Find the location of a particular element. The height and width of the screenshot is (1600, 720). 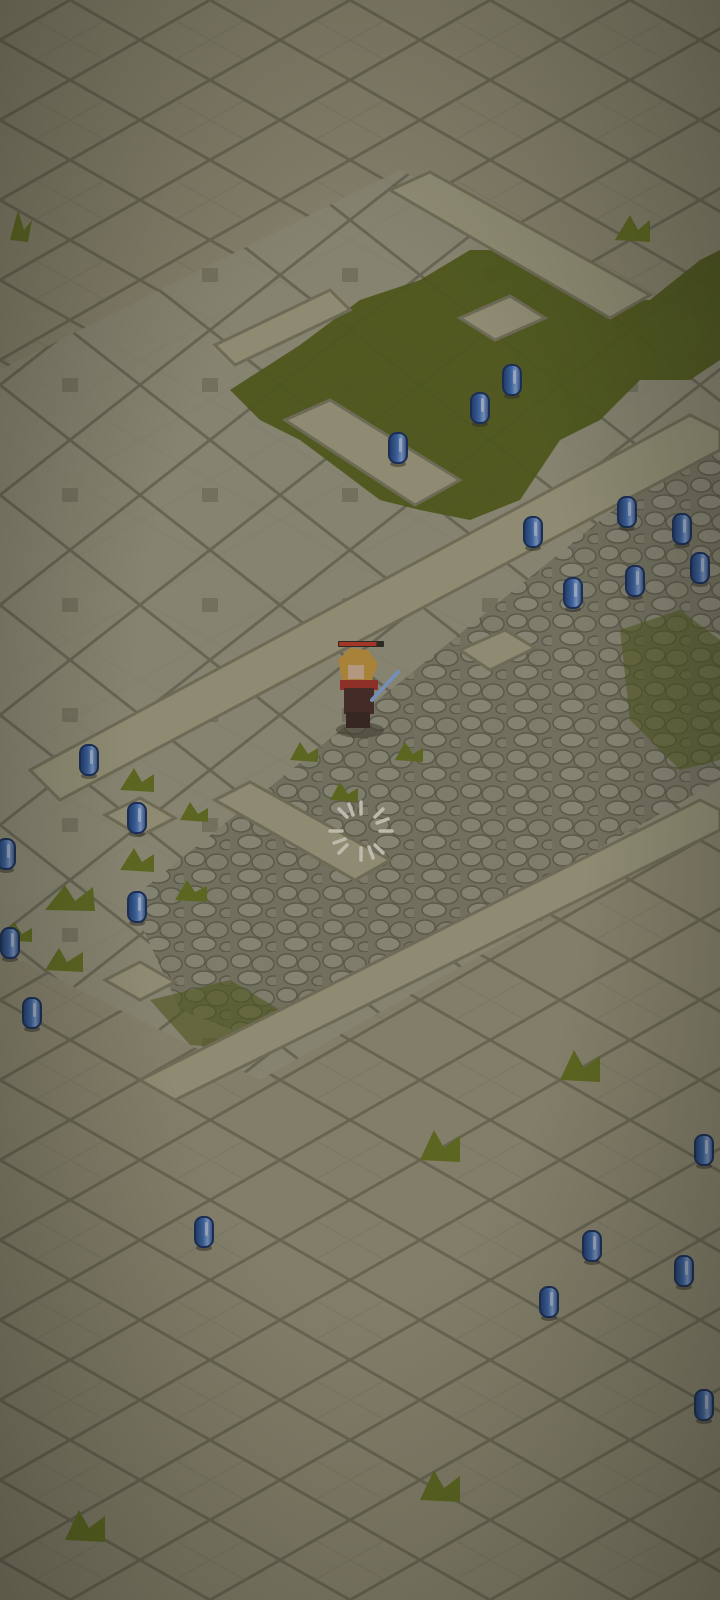

player-body is located at coordinates (359, 701).